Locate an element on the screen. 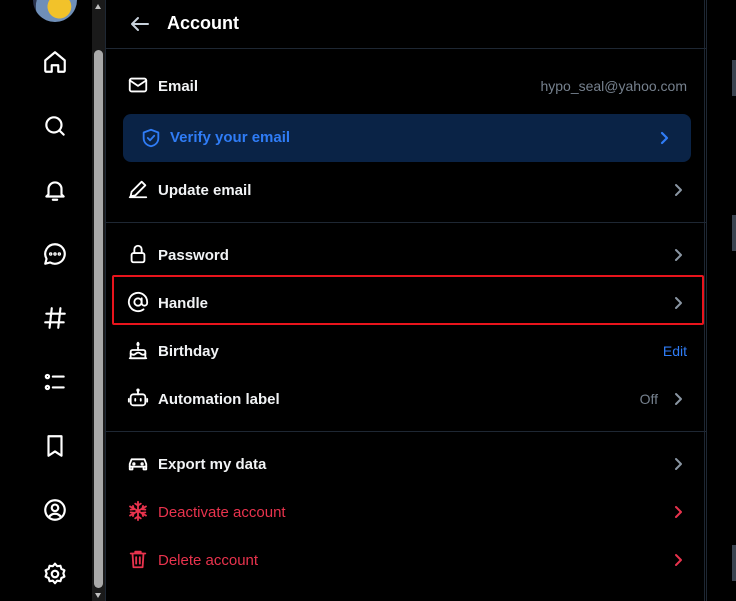 The height and width of the screenshot is (601, 736). bell-icon is located at coordinates (55, 190).